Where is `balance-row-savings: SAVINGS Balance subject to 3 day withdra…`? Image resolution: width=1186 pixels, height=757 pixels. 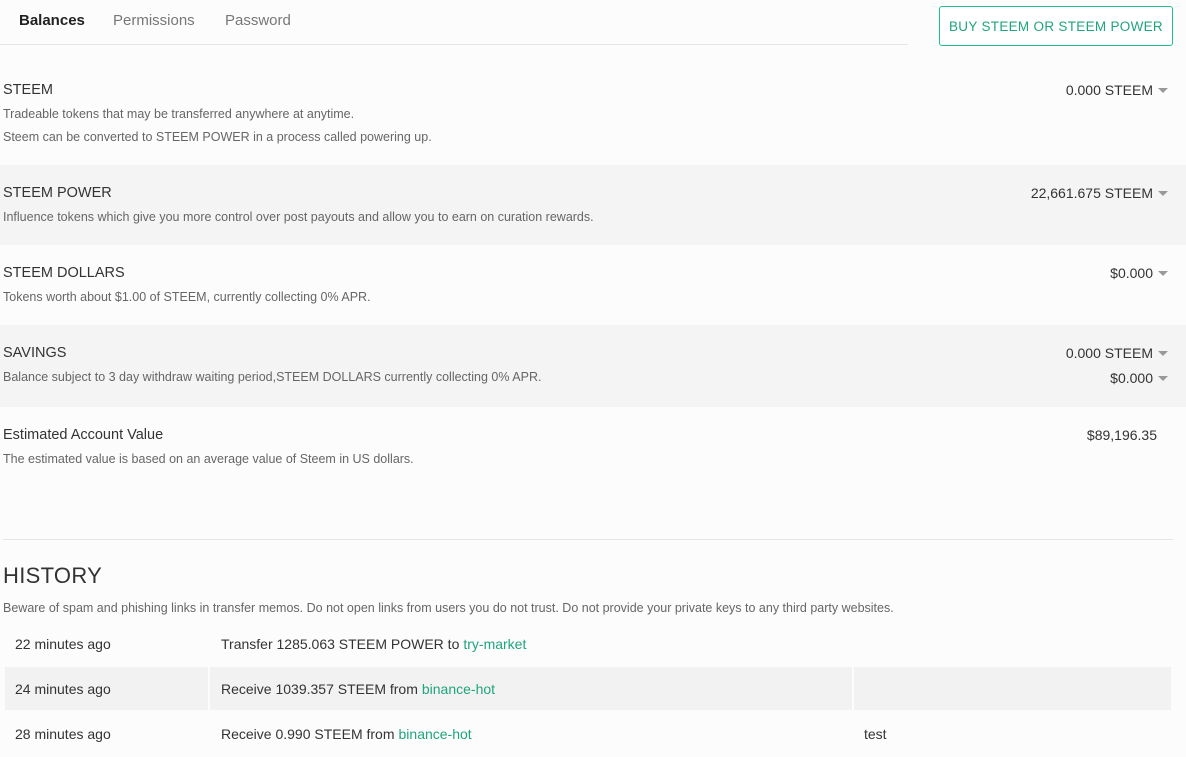 balance-row-savings: SAVINGS Balance subject to 3 day withdra… is located at coordinates (593, 366).